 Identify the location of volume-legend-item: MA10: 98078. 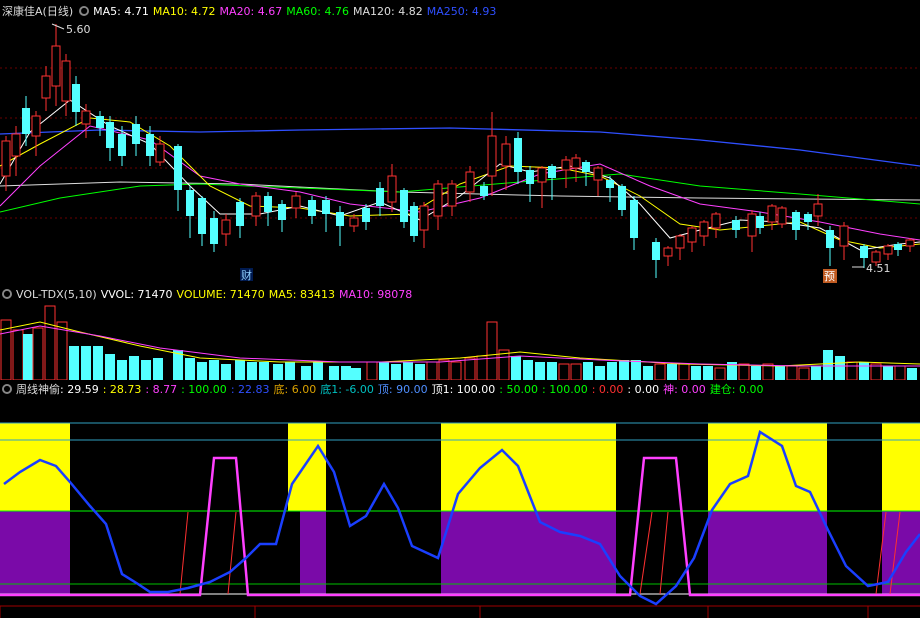
(376, 294).